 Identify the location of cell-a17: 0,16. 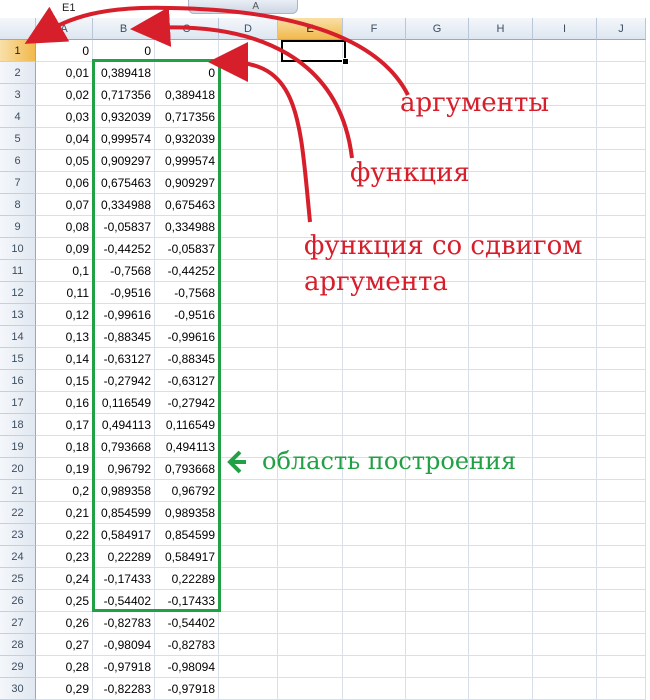
(64, 403).